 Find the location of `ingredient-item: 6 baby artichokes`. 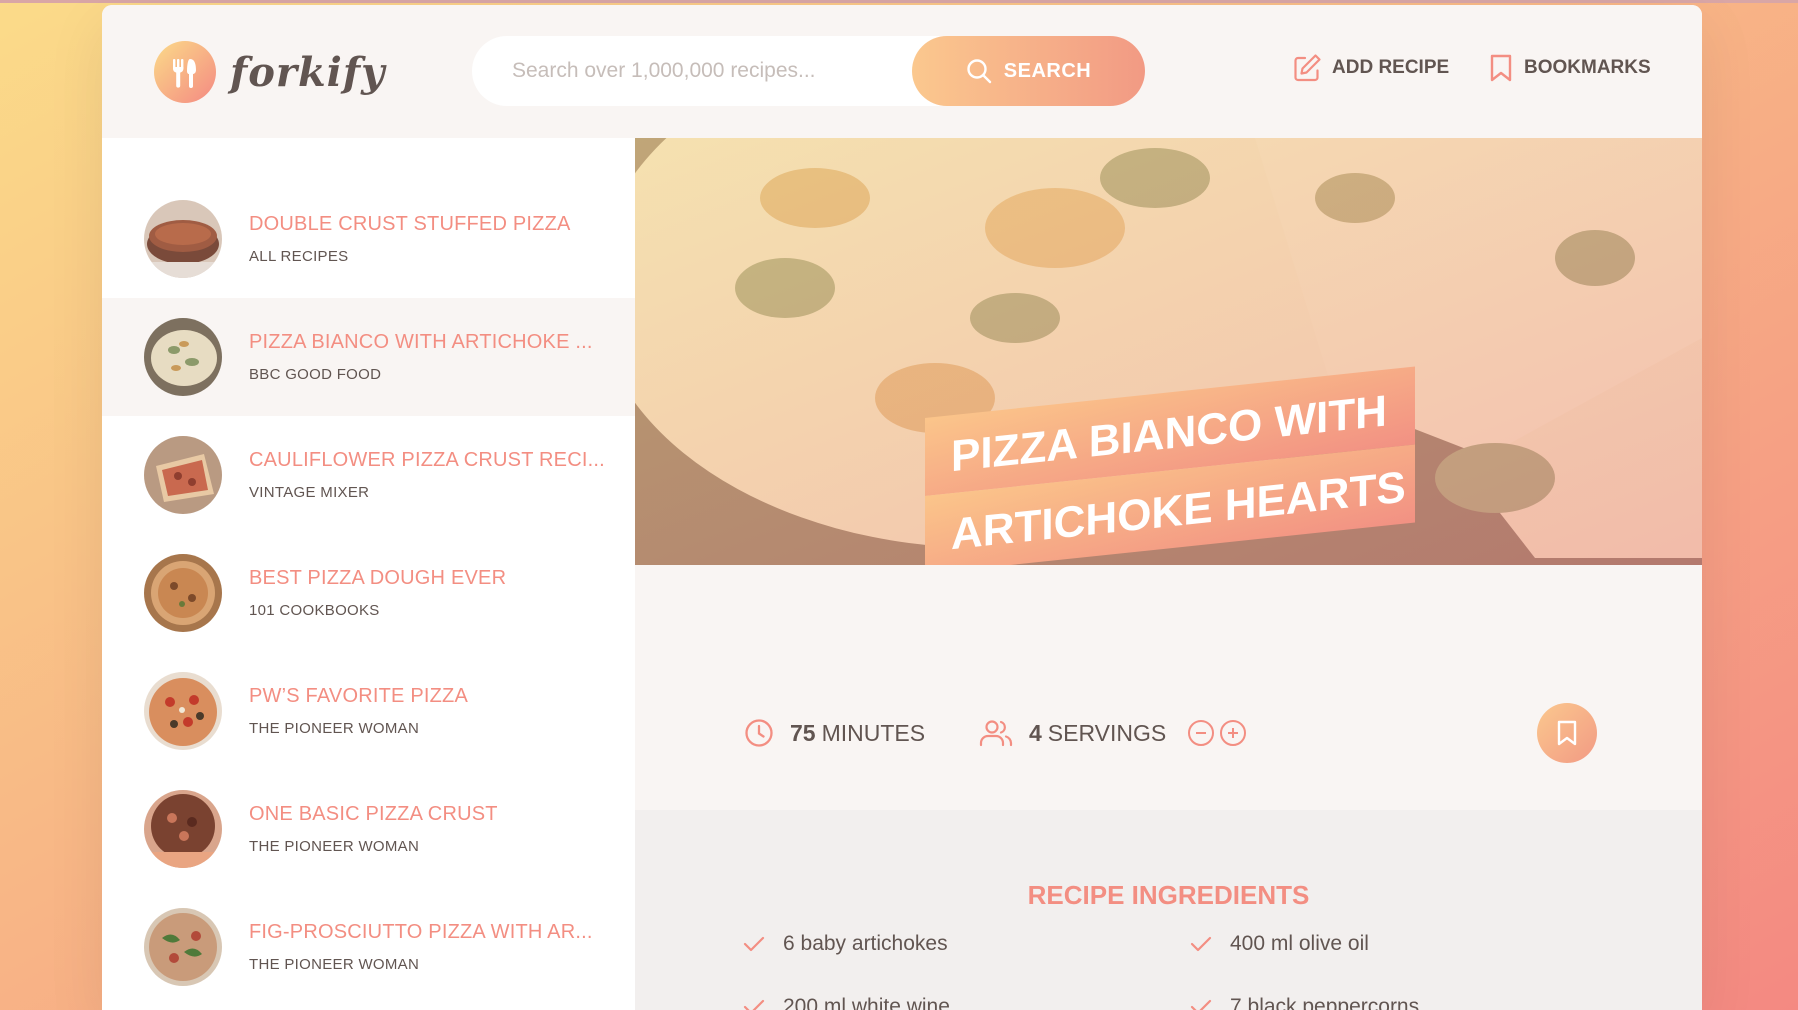

ingredient-item: 6 baby artichokes is located at coordinates (845, 944).